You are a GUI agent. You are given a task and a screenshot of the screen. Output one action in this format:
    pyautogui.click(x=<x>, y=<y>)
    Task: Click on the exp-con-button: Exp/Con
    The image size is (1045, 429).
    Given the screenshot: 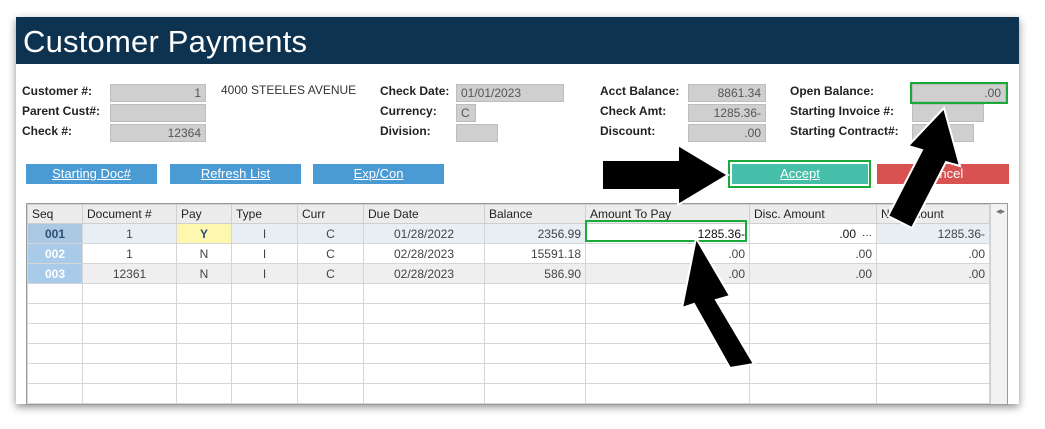 What is the action you would take?
    pyautogui.click(x=378, y=174)
    